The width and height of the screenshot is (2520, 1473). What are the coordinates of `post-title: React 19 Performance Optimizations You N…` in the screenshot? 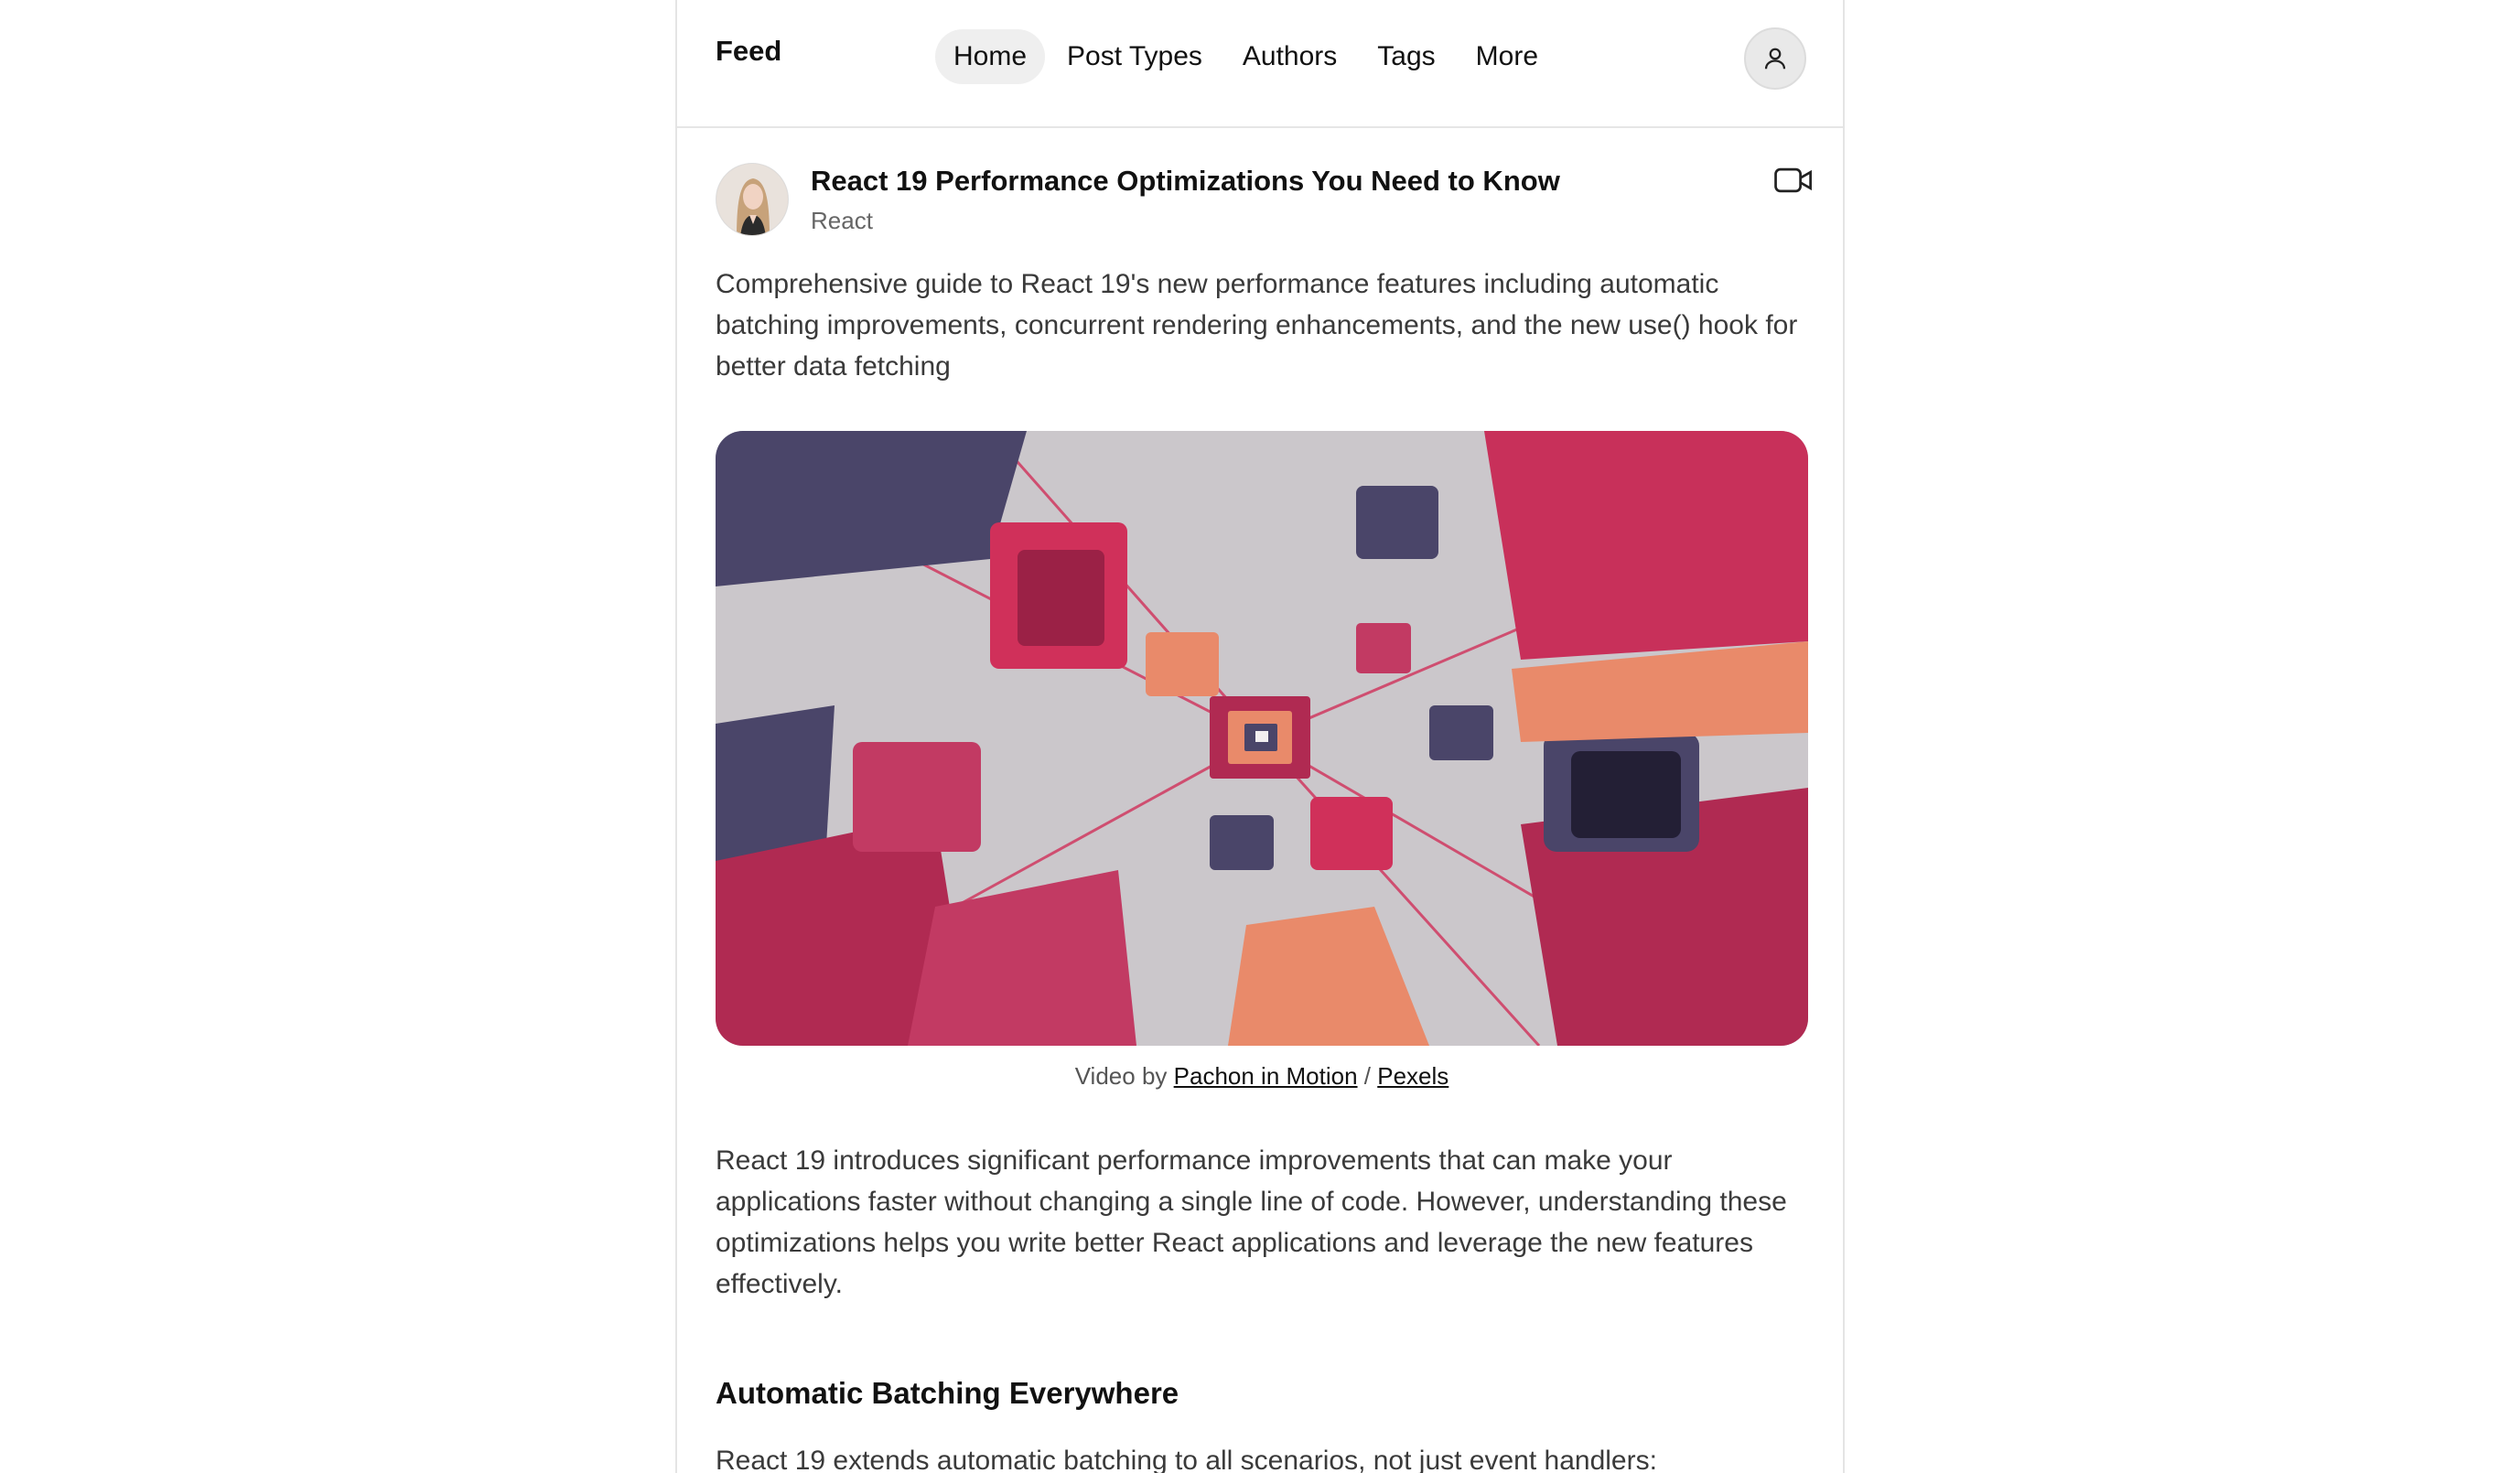 It's located at (1185, 182).